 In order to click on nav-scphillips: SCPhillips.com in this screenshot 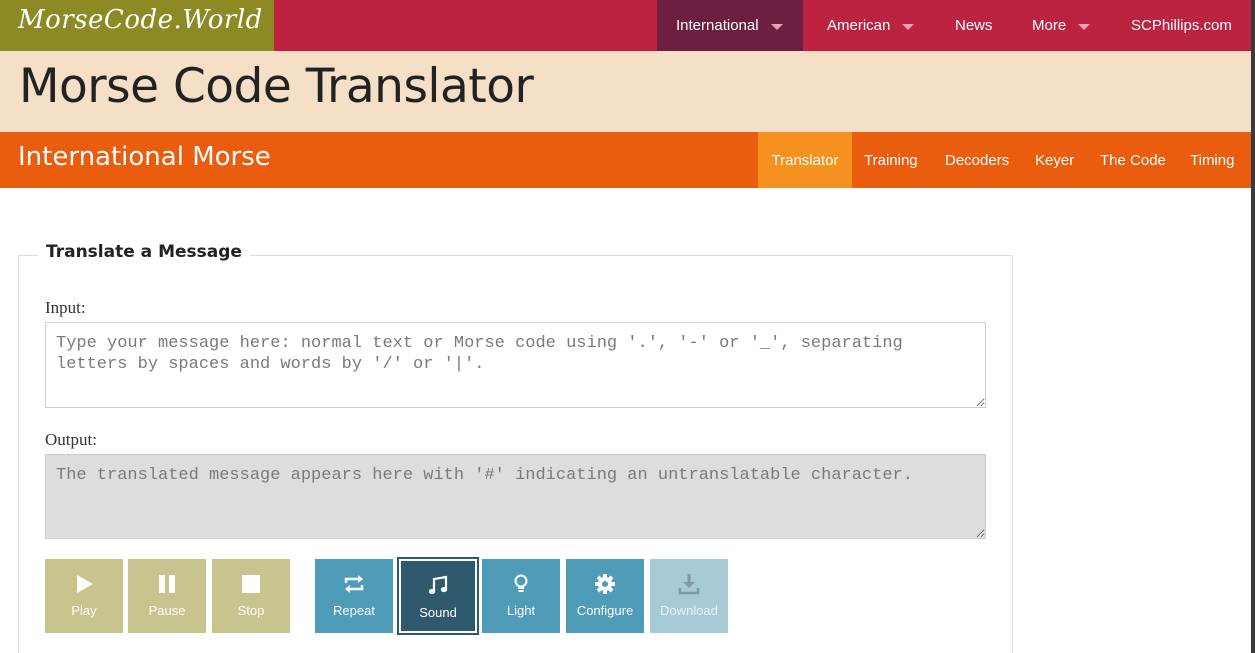, I will do `click(1181, 25)`.